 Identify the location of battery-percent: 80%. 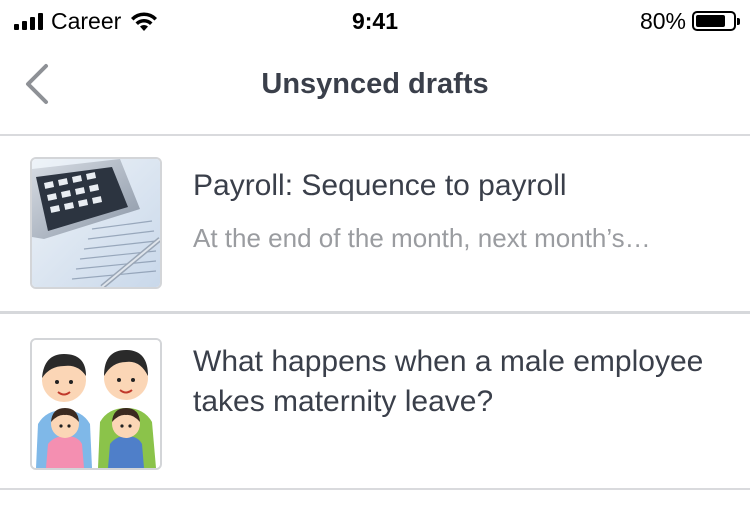
(662, 20).